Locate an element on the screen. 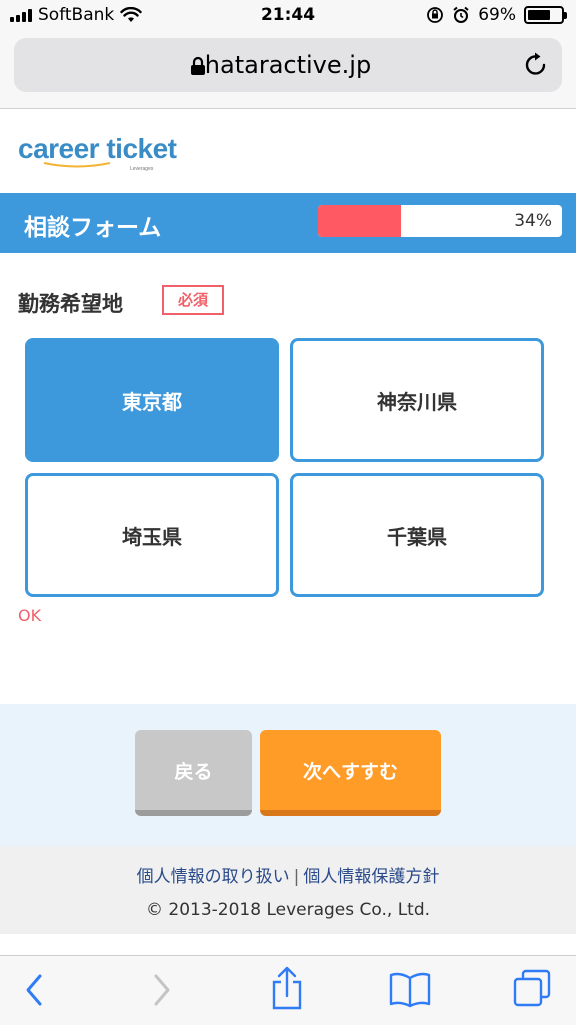  footer-links: 個人情報の取り扱い | 個人情報保護方針 is located at coordinates (288, 874).